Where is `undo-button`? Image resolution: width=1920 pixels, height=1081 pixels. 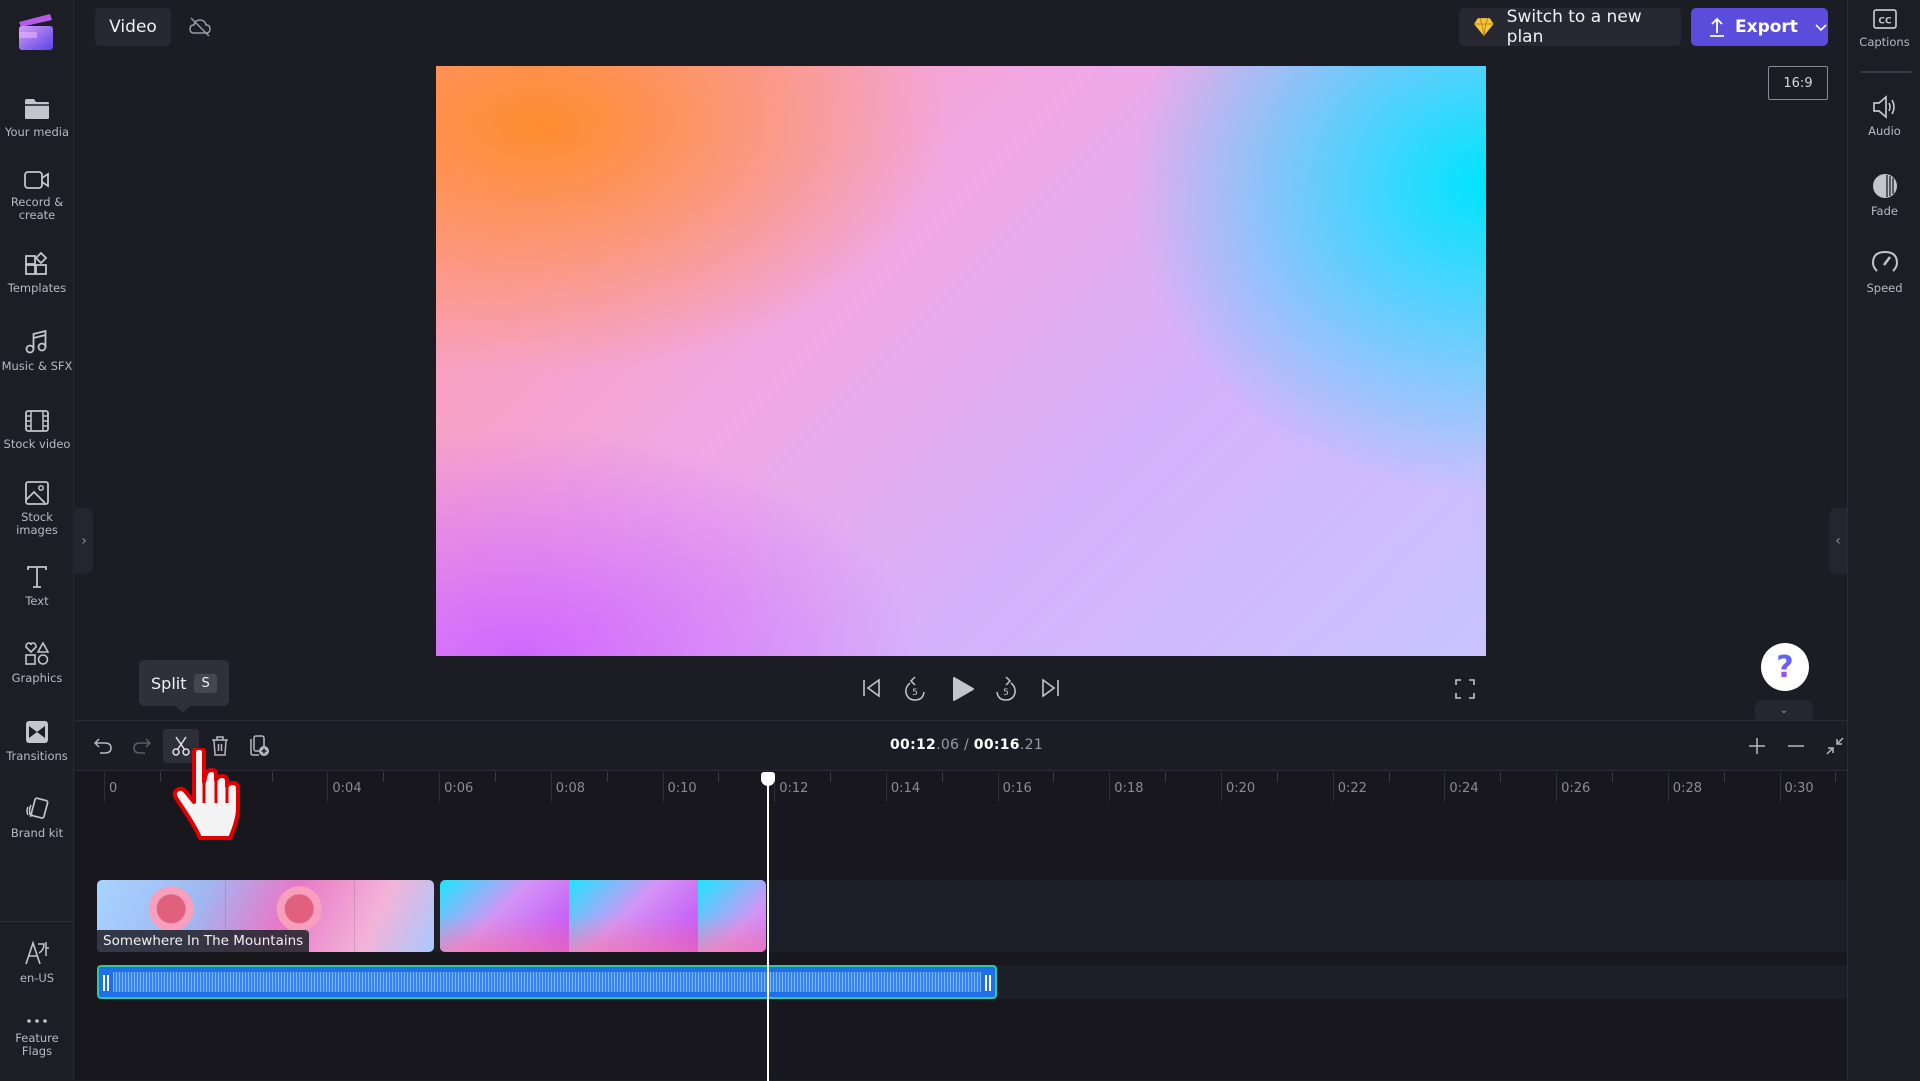 undo-button is located at coordinates (103, 746).